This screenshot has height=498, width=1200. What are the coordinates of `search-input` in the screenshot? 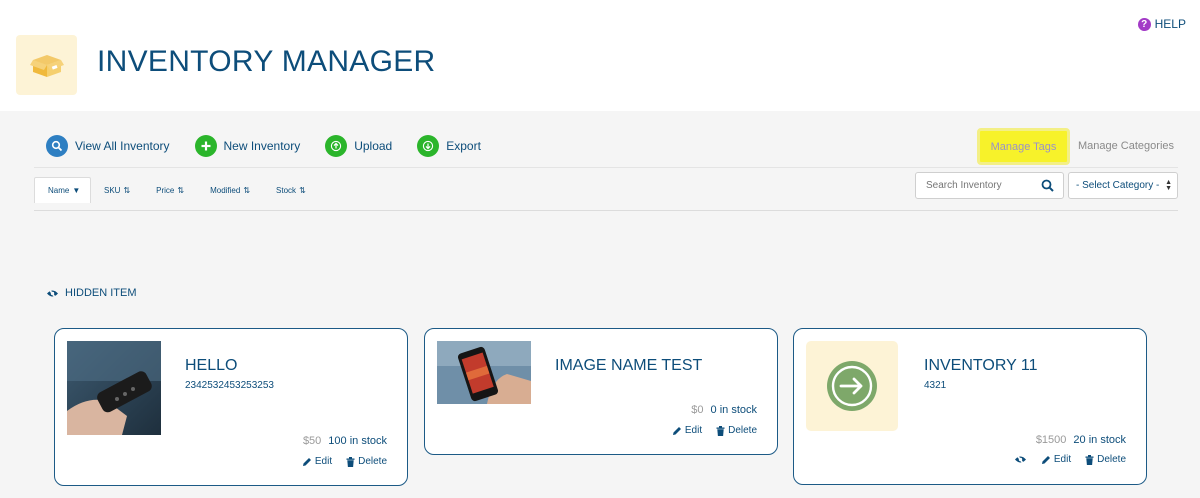 It's located at (975, 185).